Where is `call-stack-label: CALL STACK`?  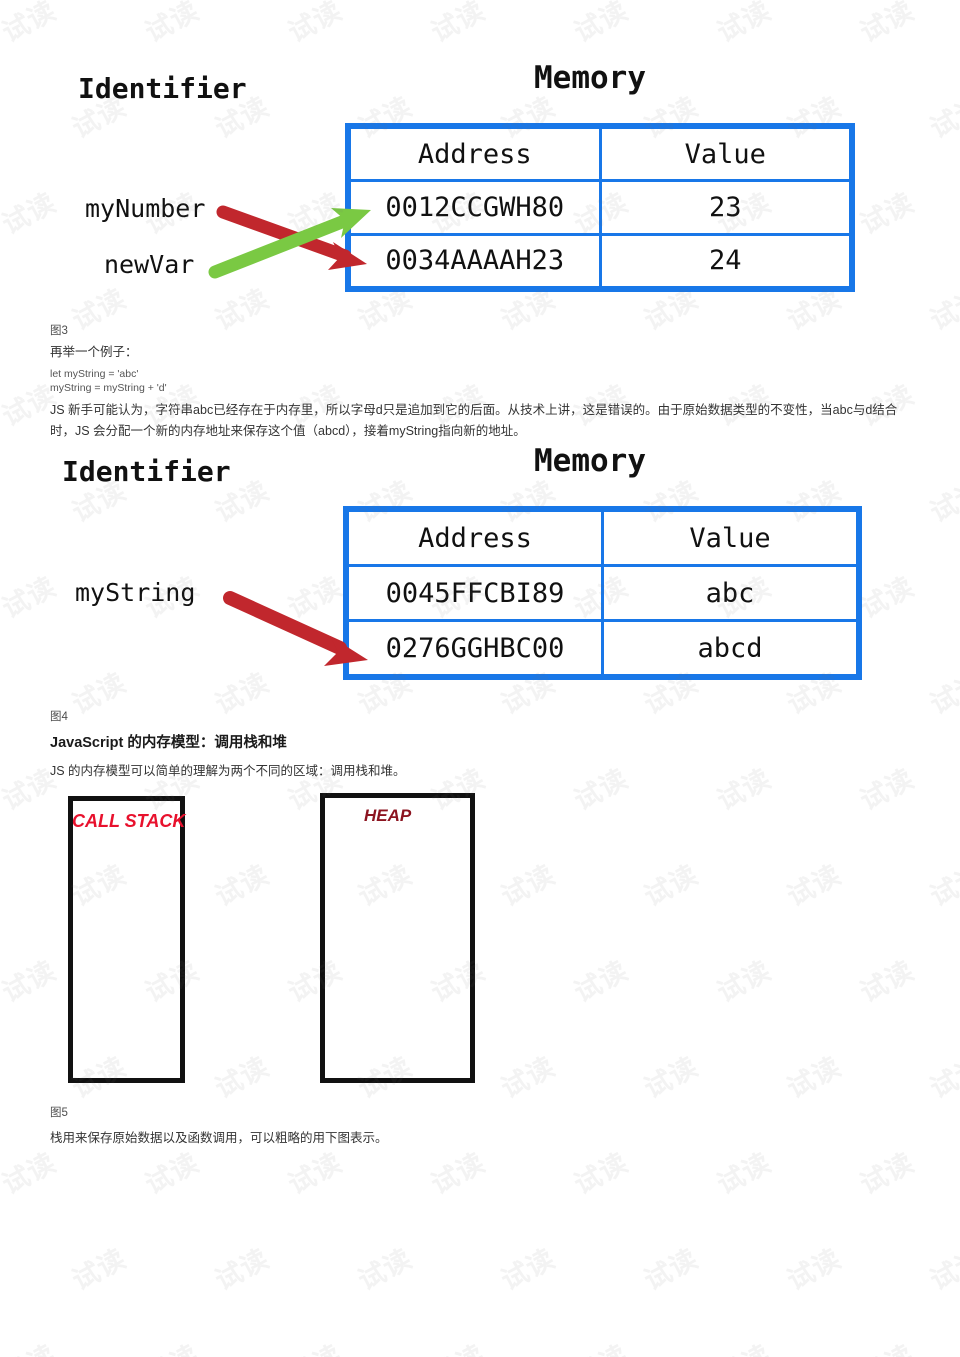
call-stack-label: CALL STACK is located at coordinates (129, 821).